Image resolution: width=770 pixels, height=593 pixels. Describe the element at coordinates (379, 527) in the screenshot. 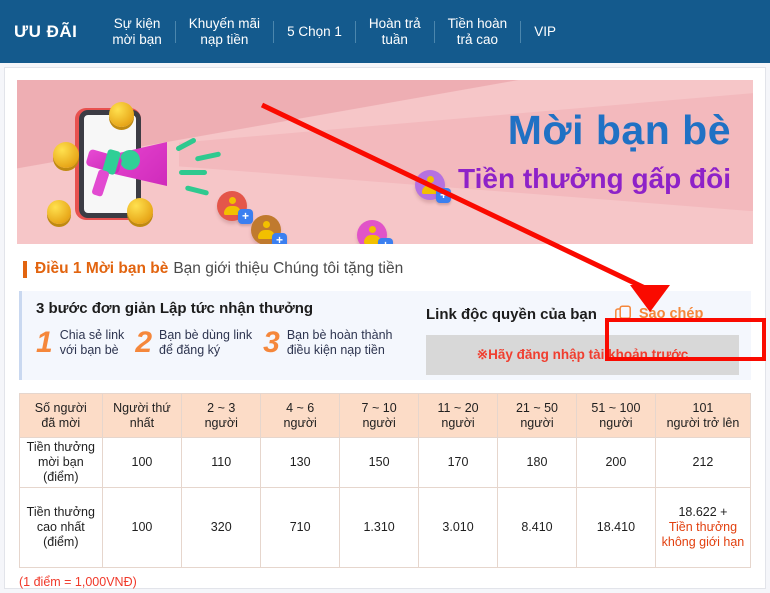

I see `table-cell: 1.310` at that location.